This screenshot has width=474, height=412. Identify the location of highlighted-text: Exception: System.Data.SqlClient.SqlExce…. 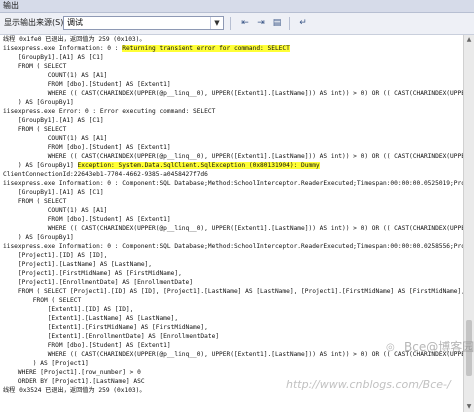
(198, 165).